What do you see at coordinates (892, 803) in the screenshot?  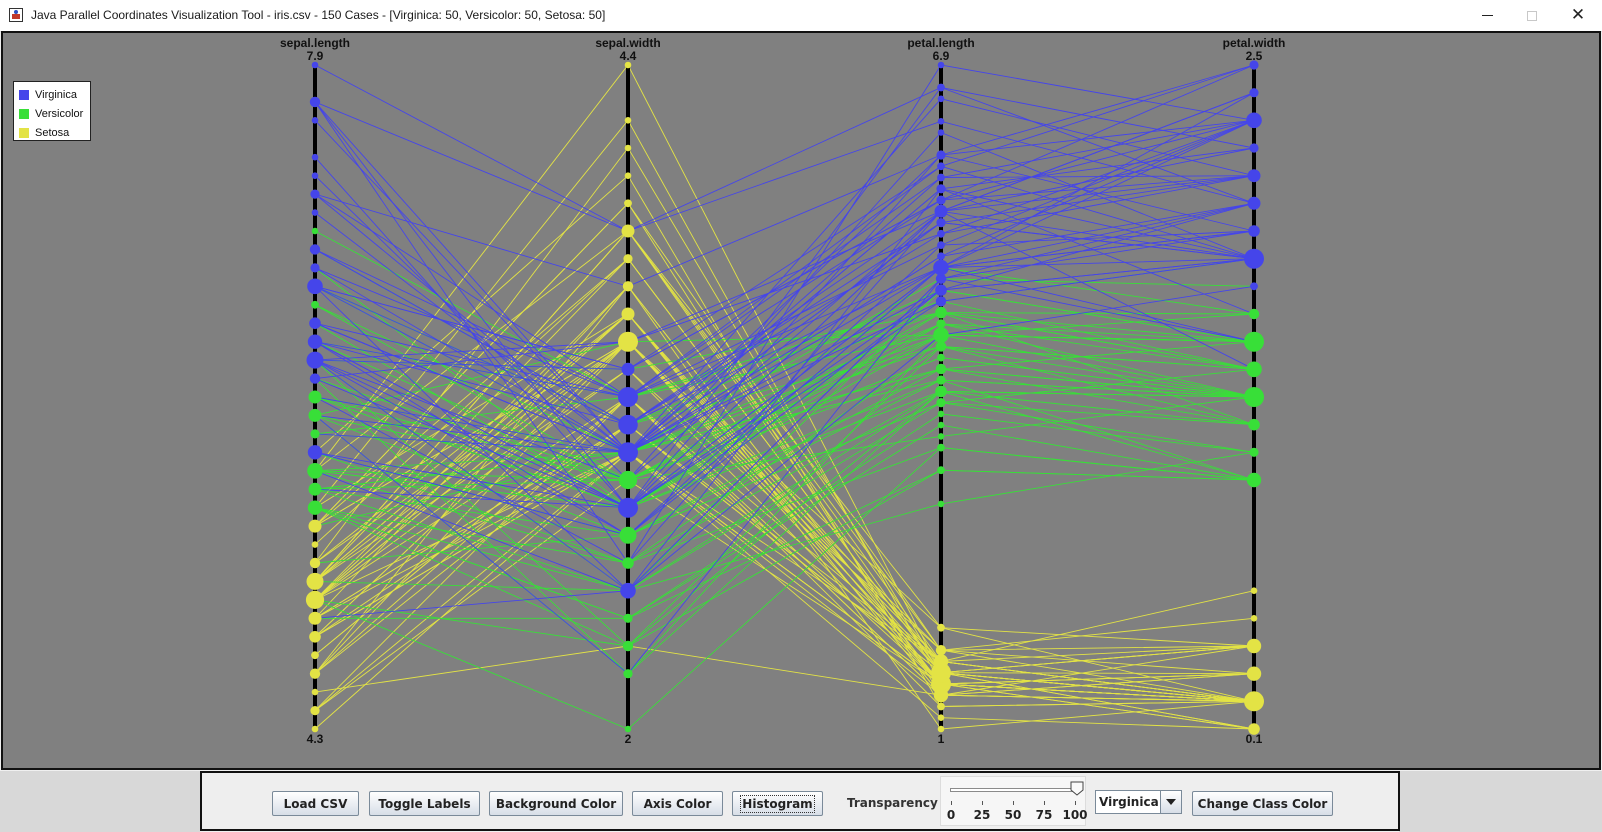 I see `transparency-label: Transparency` at bounding box center [892, 803].